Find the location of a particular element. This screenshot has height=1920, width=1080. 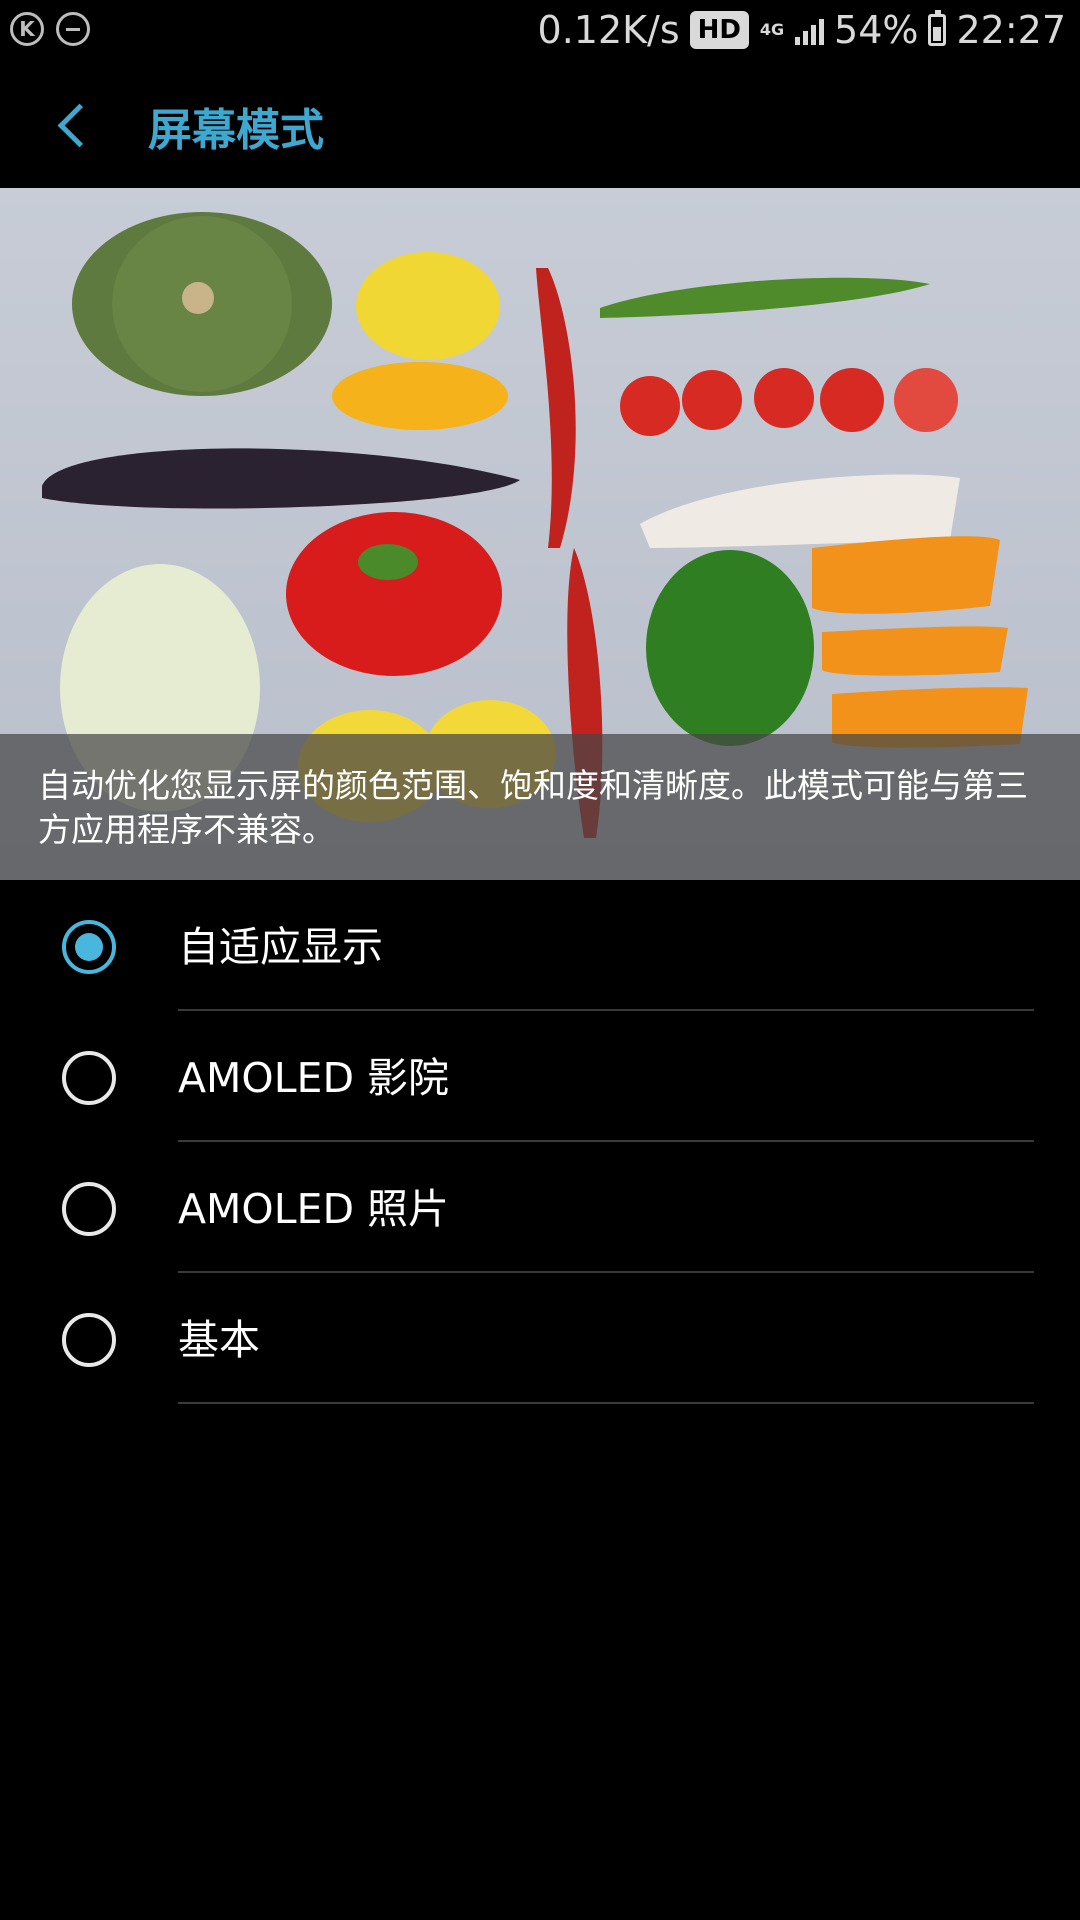

back-button is located at coordinates (75, 125).